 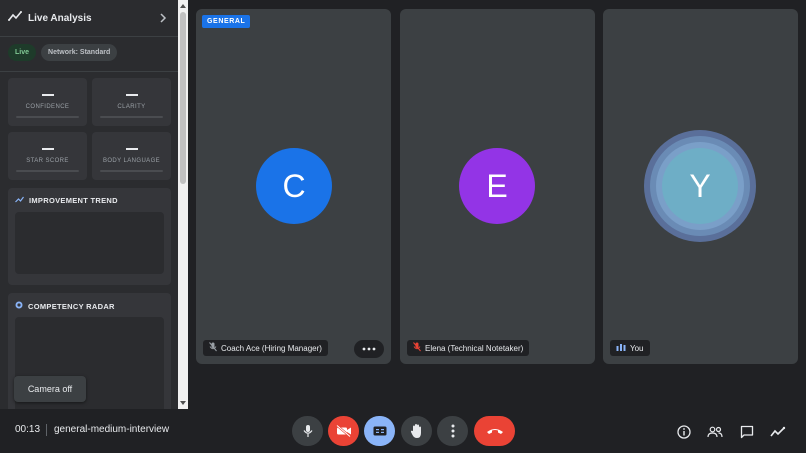 I want to click on more-vertical-icon, so click(x=452, y=431).